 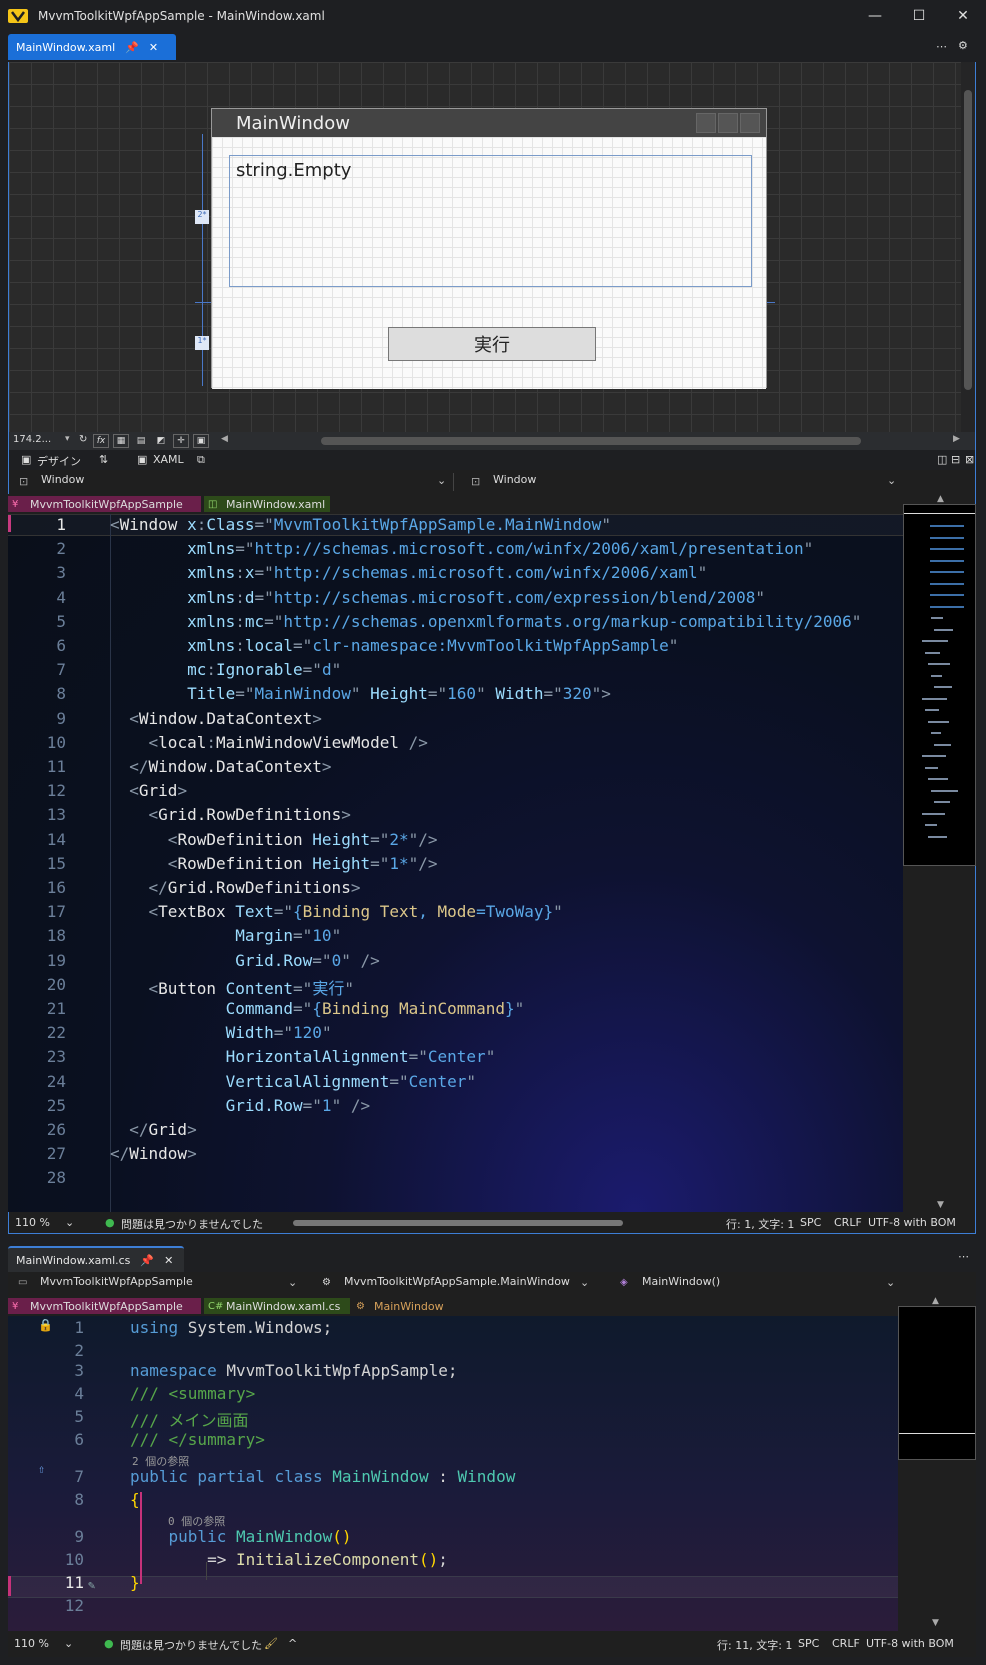 I want to click on design-view-icon: ▣, so click(x=26, y=459).